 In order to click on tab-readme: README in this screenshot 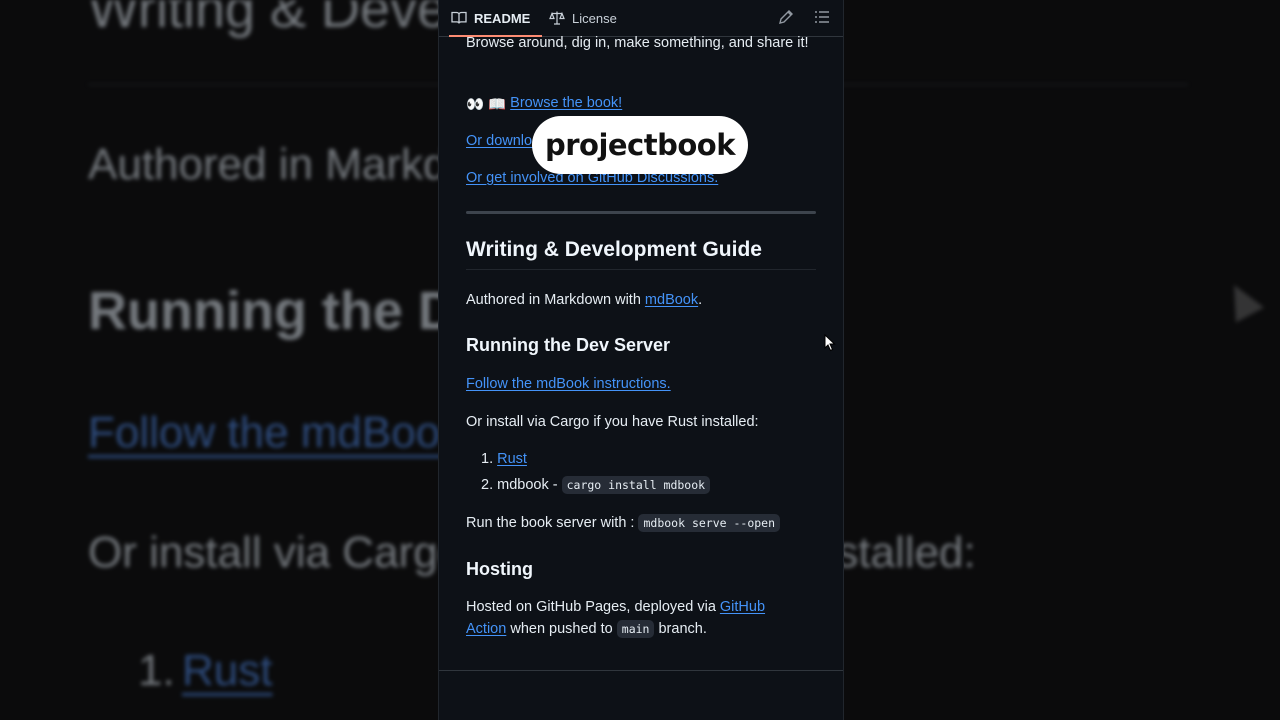, I will do `click(495, 18)`.